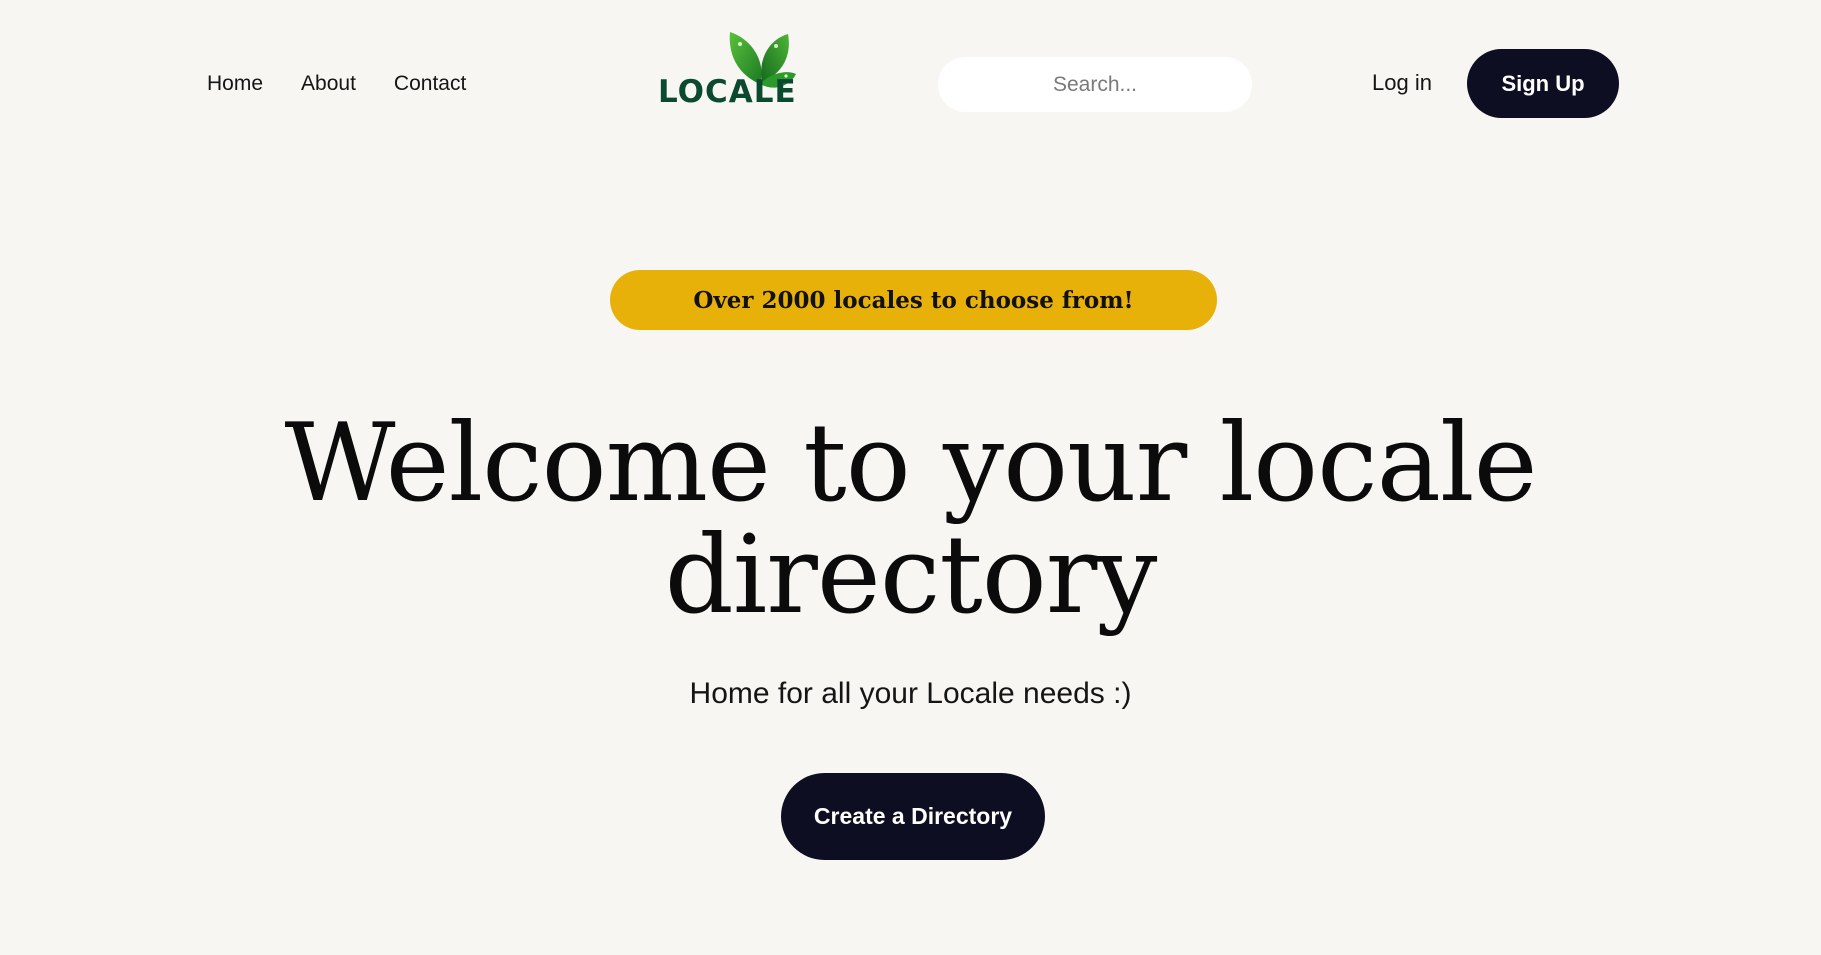  I want to click on hero-subtitle: Home for all your Locale needs :), so click(910, 693).